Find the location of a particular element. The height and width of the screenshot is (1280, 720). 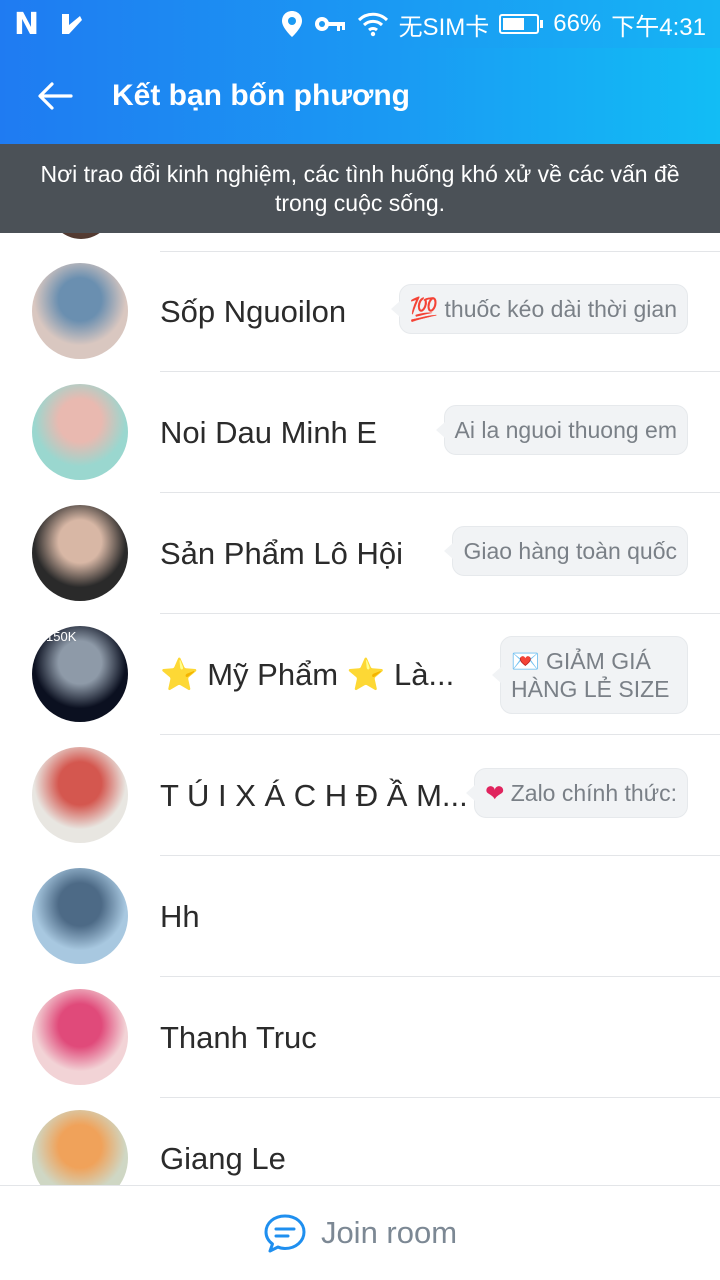

status-bubble: Ai la nguoi thuong em is located at coordinates (561, 430).